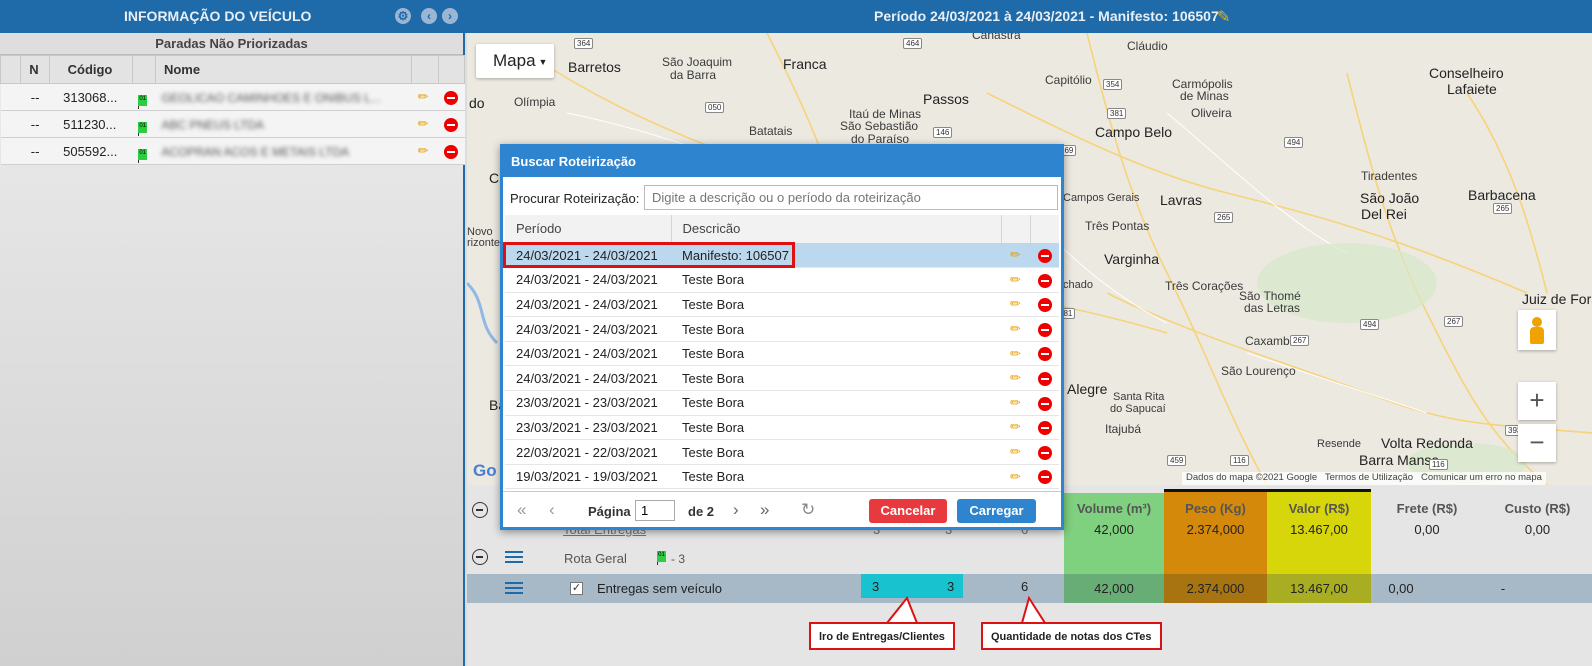 The height and width of the screenshot is (666, 1592). What do you see at coordinates (403, 16) in the screenshot?
I see `gear-icon: ⚙` at bounding box center [403, 16].